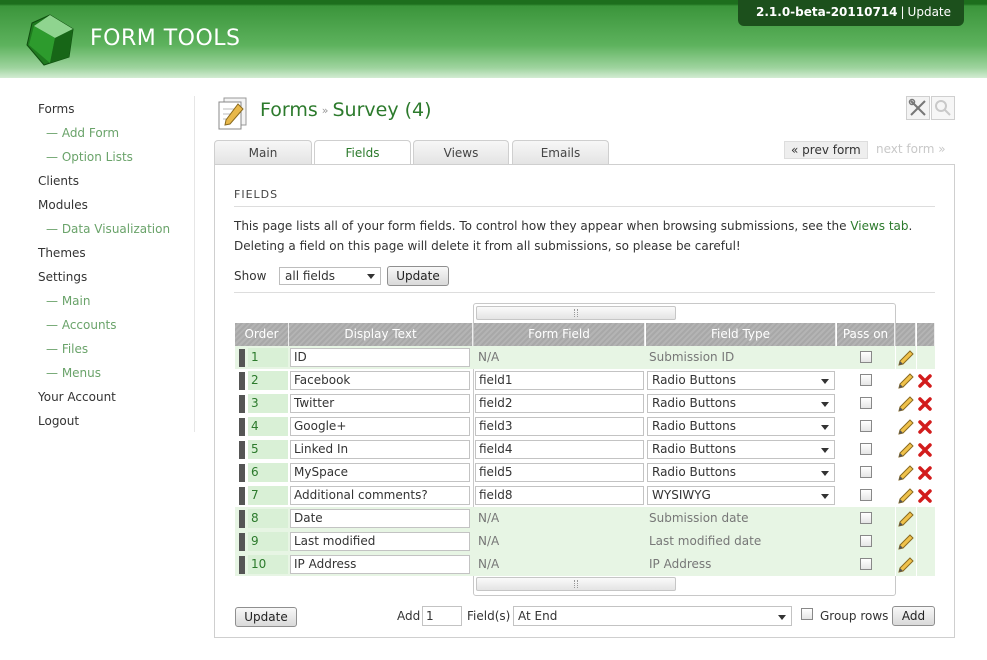 This screenshot has width=987, height=660. Describe the element at coordinates (116, 328) in the screenshot. I see `nav-item-accounts: — Accounts` at that location.